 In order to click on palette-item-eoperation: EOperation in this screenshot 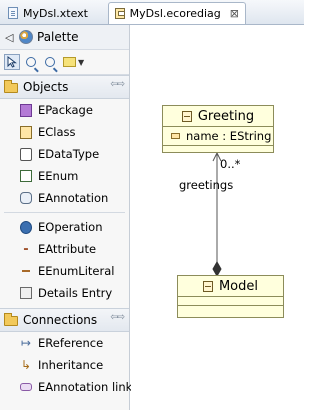, I will do `click(64, 227)`.